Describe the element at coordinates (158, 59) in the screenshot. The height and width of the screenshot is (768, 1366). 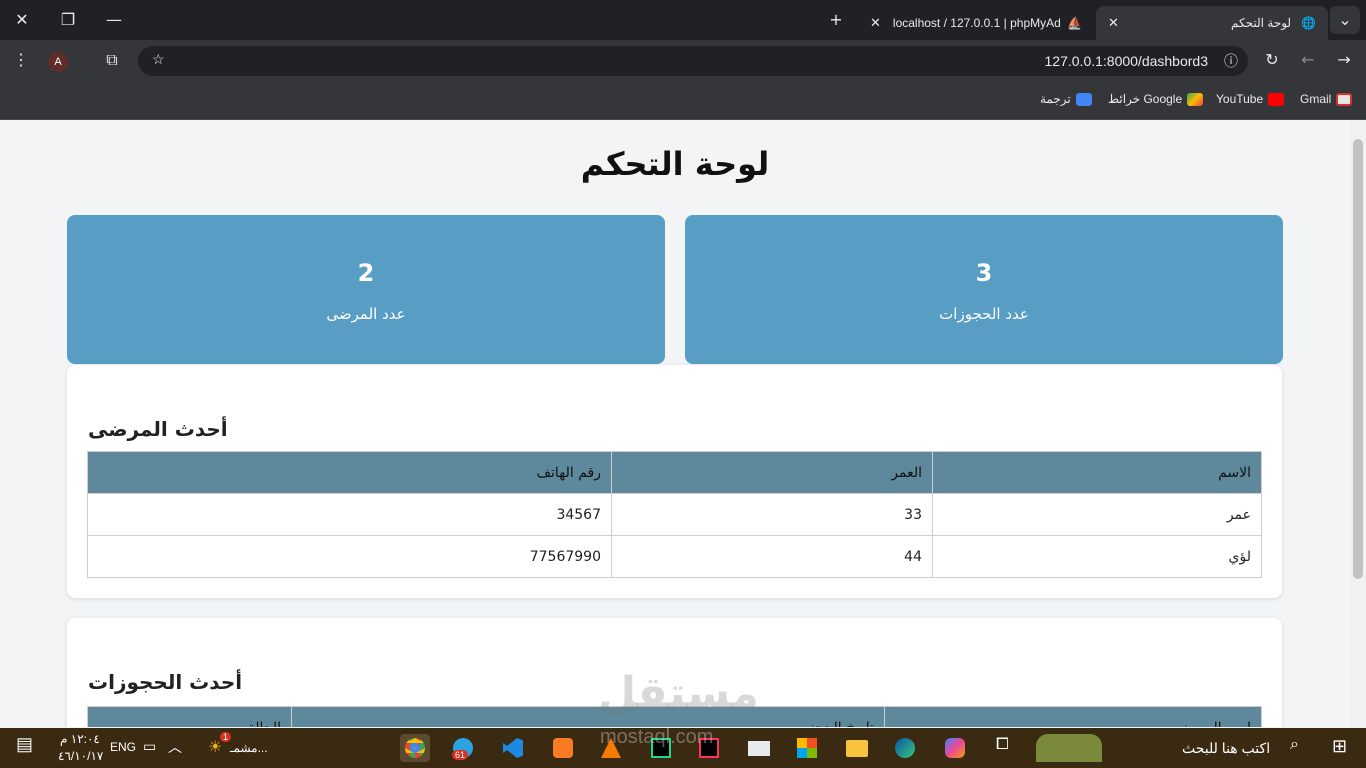
I see `bookmark-star-icon: ☆` at that location.